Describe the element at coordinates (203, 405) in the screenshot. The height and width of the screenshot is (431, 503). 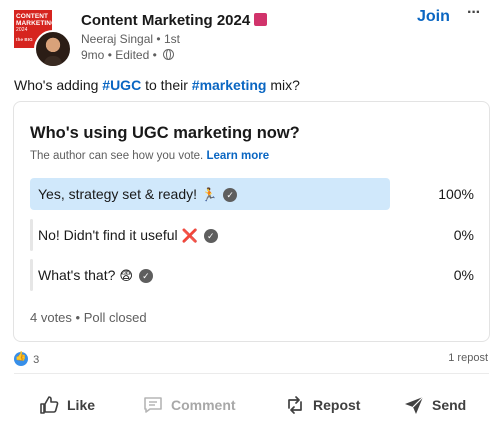
I see `comment-label: Comment` at that location.